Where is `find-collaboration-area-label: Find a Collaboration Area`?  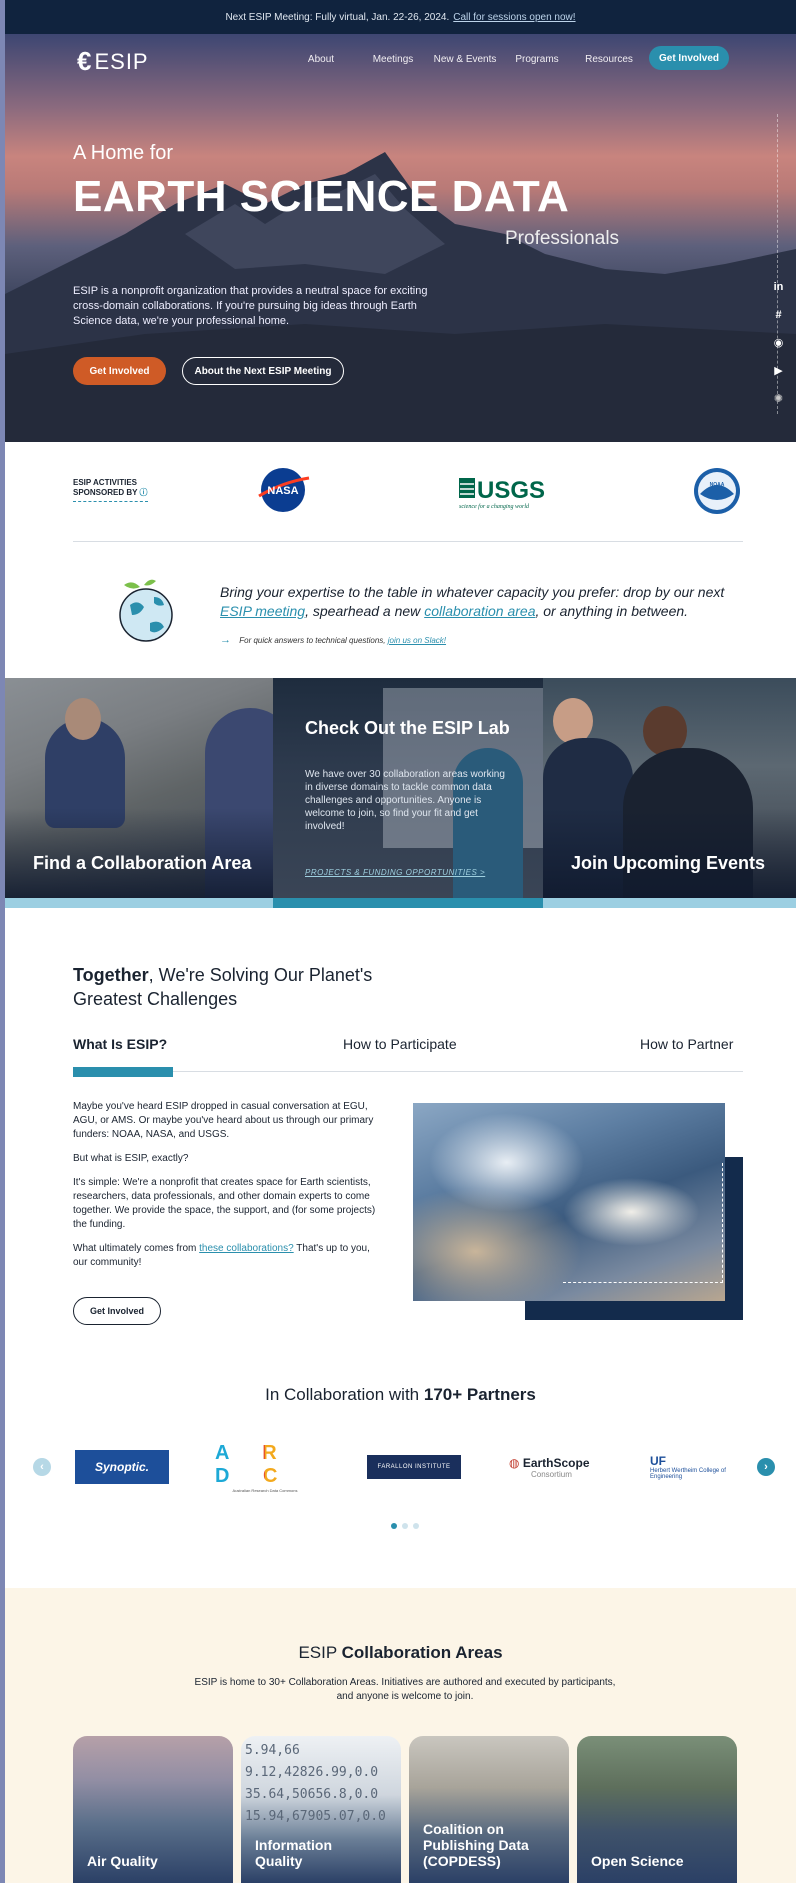 find-collaboration-area-label: Find a Collaboration Area is located at coordinates (142, 863).